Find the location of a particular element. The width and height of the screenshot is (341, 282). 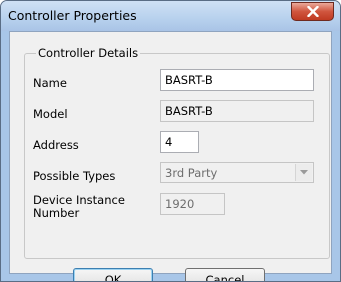

name-label: Name is located at coordinates (50, 83).